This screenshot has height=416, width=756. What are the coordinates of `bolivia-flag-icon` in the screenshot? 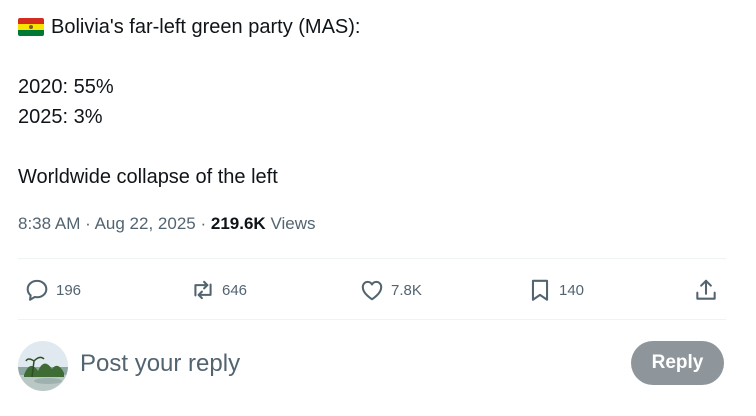 It's located at (31, 27).